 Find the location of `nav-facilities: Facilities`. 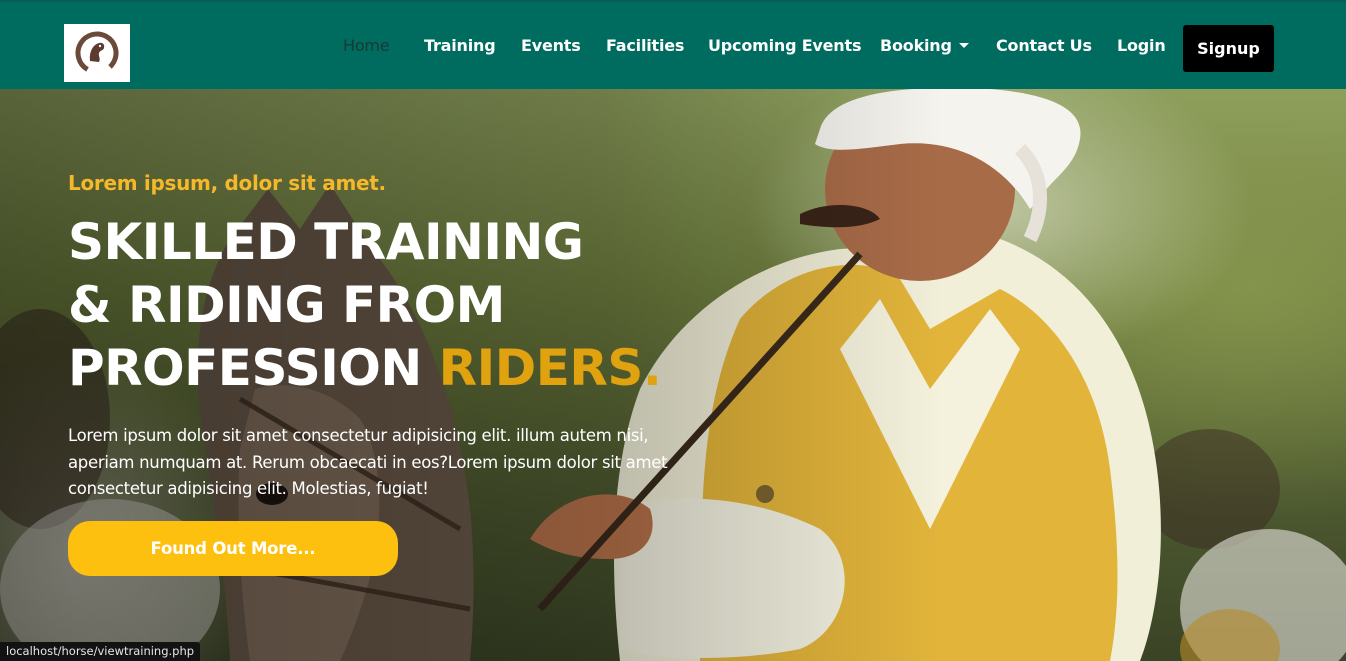

nav-facilities: Facilities is located at coordinates (645, 45).